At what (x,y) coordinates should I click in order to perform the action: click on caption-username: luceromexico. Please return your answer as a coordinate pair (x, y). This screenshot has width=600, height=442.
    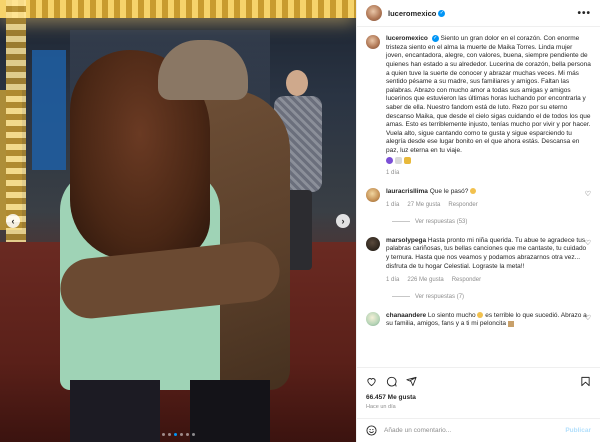
    Looking at the image, I should click on (407, 38).